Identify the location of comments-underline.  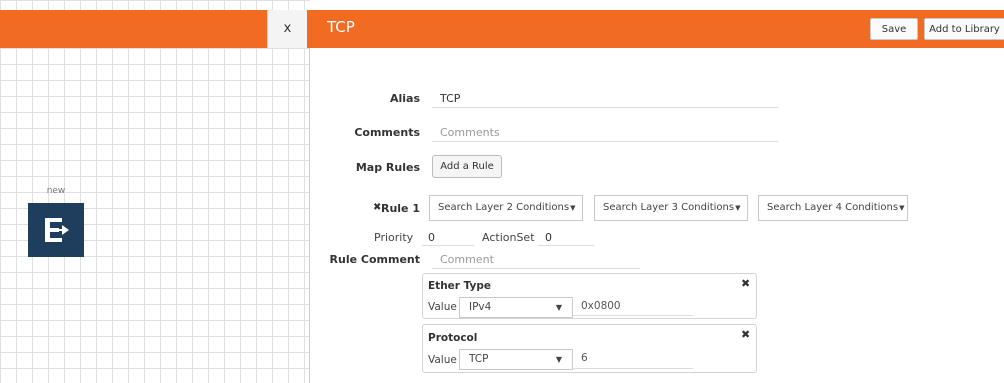
(605, 141).